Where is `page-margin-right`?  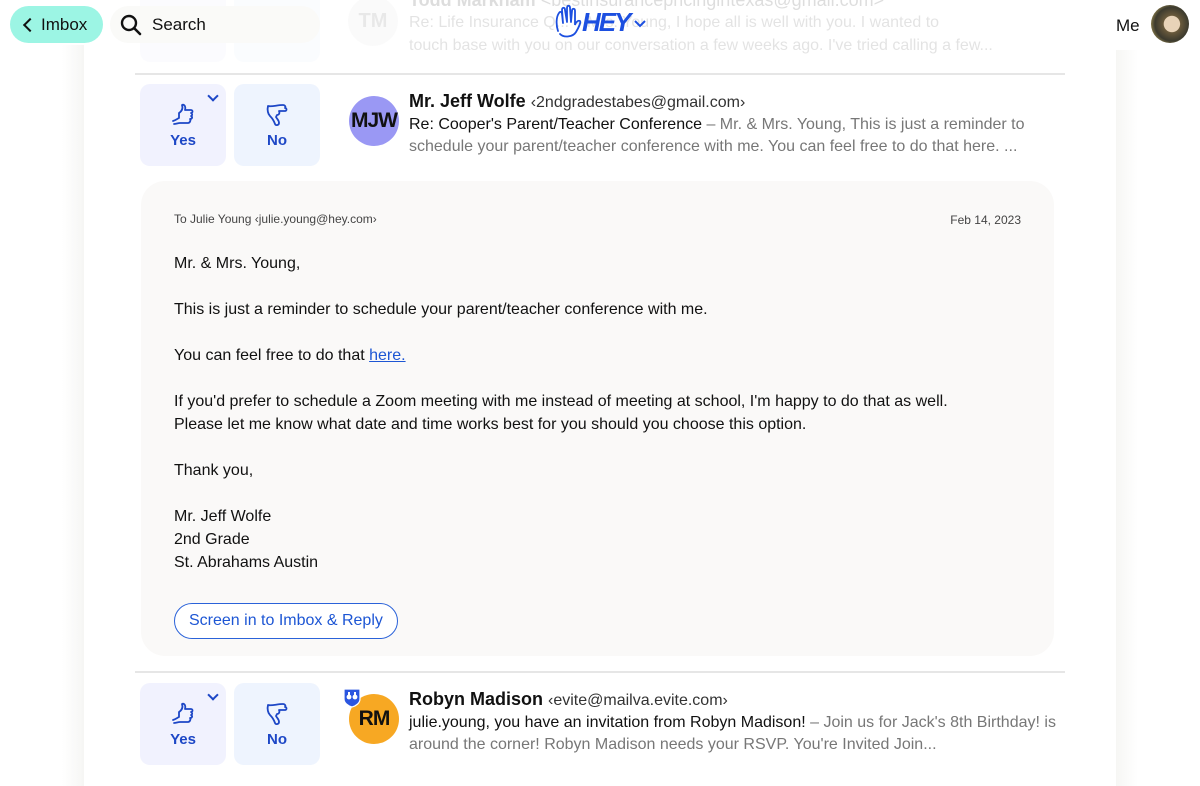
page-margin-right is located at coordinates (1127, 418).